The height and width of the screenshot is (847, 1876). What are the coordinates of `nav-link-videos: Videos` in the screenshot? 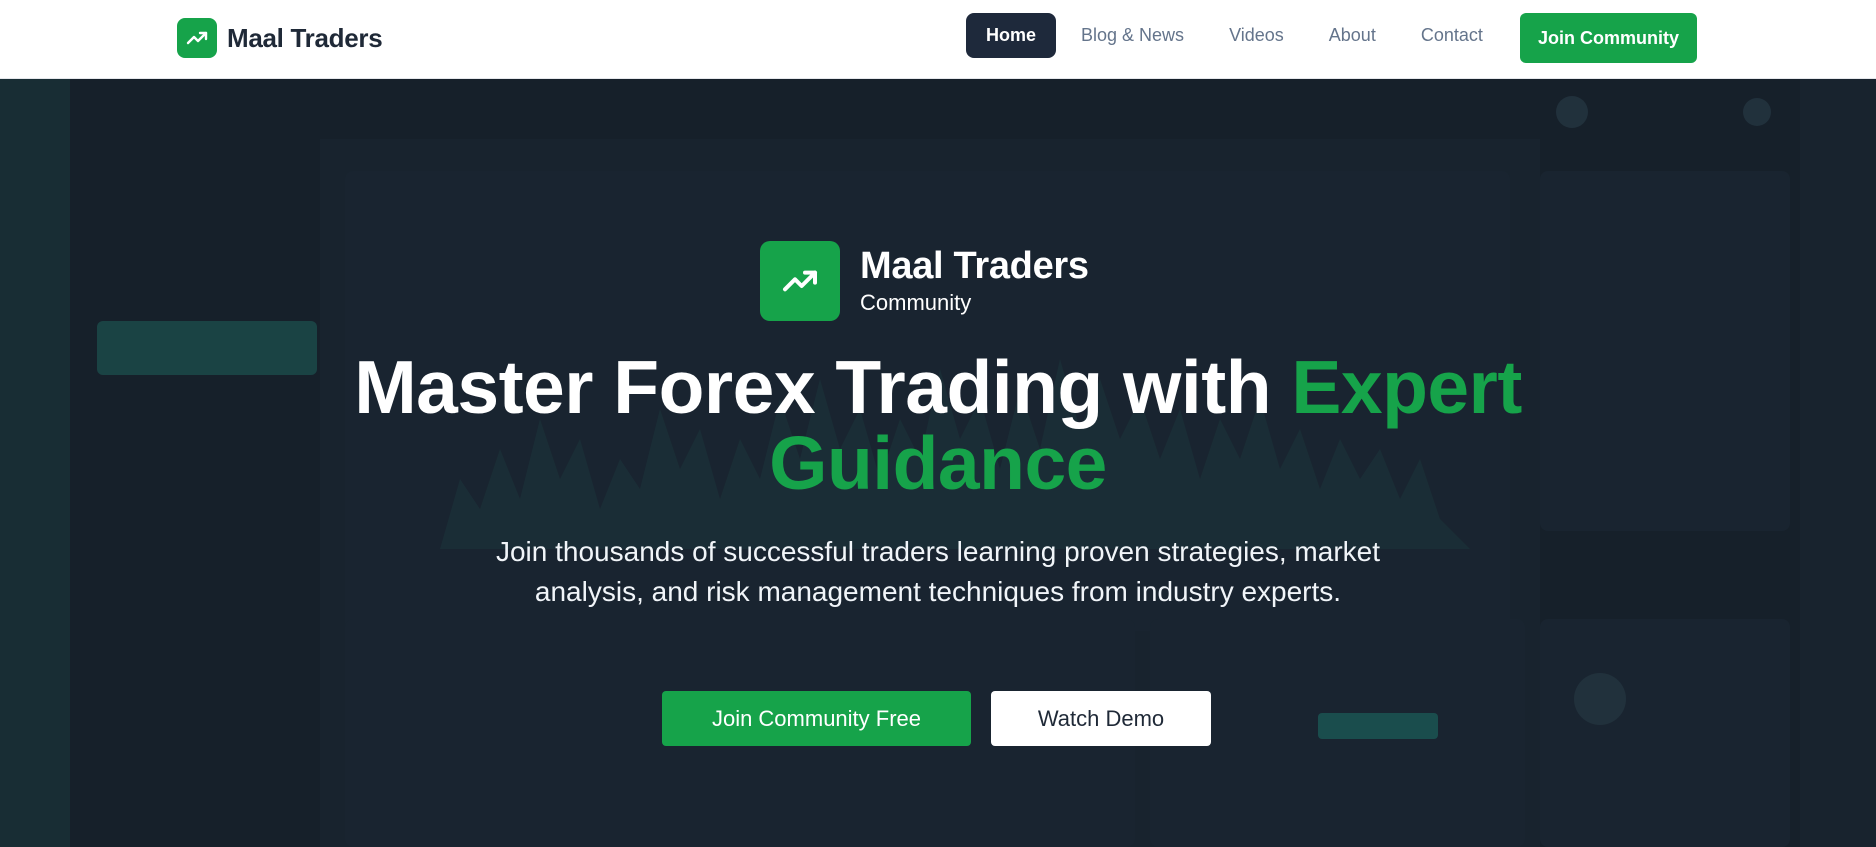 It's located at (1256, 35).